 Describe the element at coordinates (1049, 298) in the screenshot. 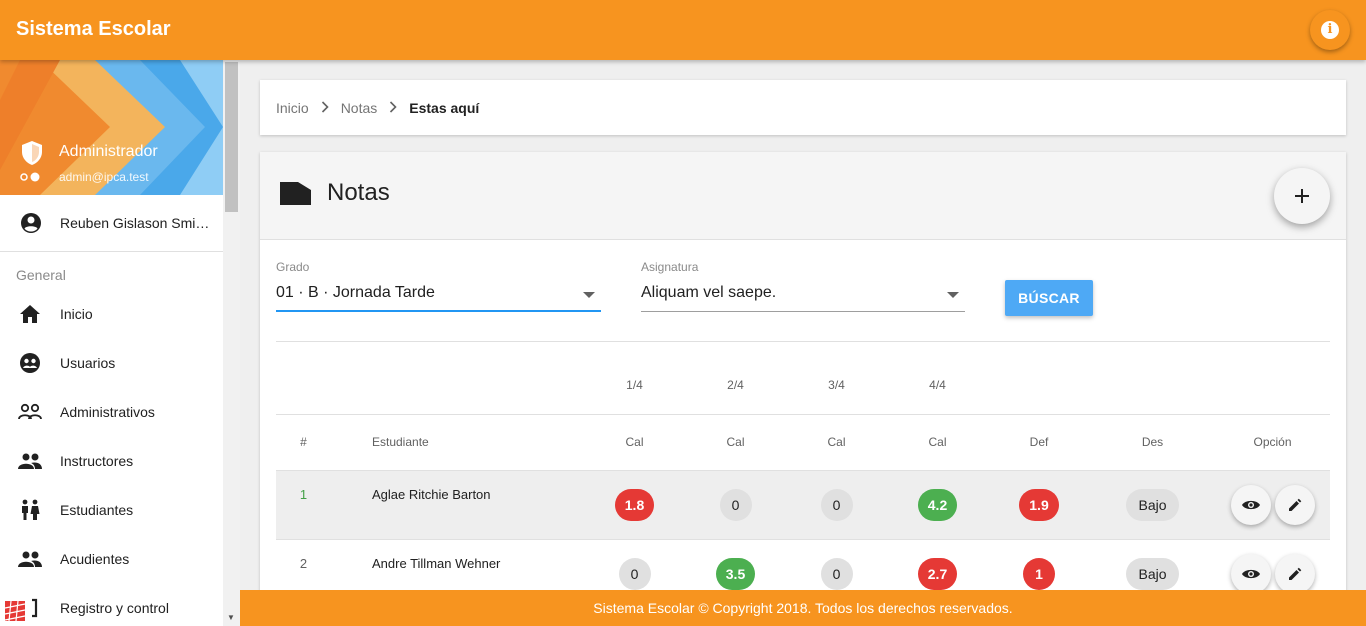

I see `search-button: BÚSCAR` at that location.